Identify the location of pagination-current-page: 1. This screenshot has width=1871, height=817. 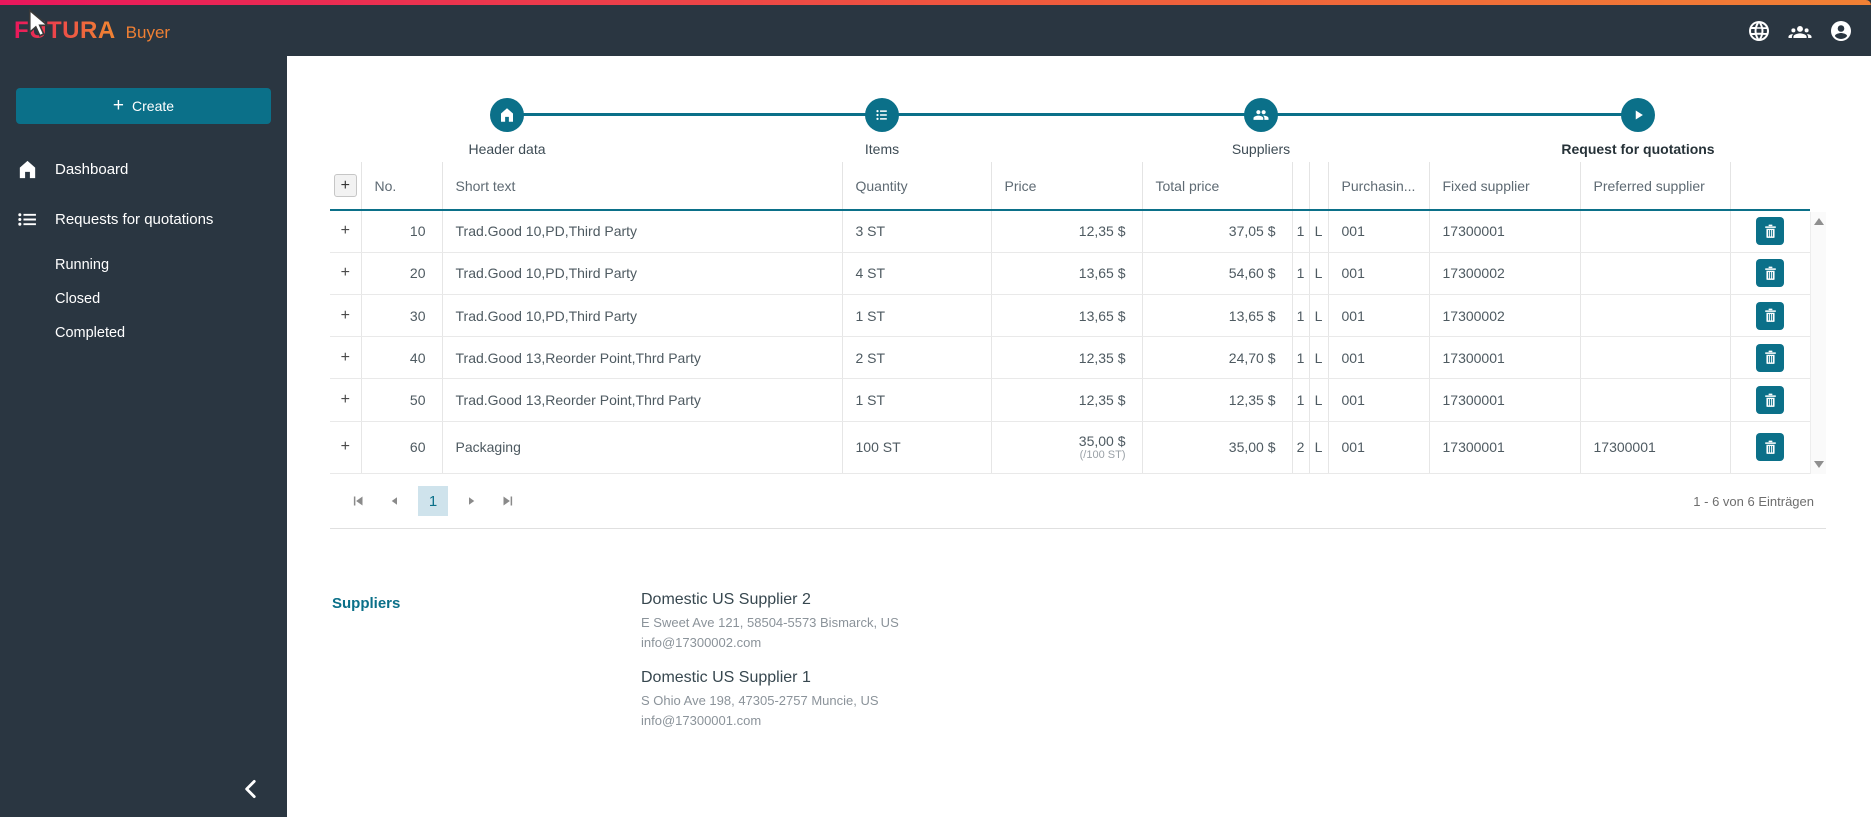
(433, 501).